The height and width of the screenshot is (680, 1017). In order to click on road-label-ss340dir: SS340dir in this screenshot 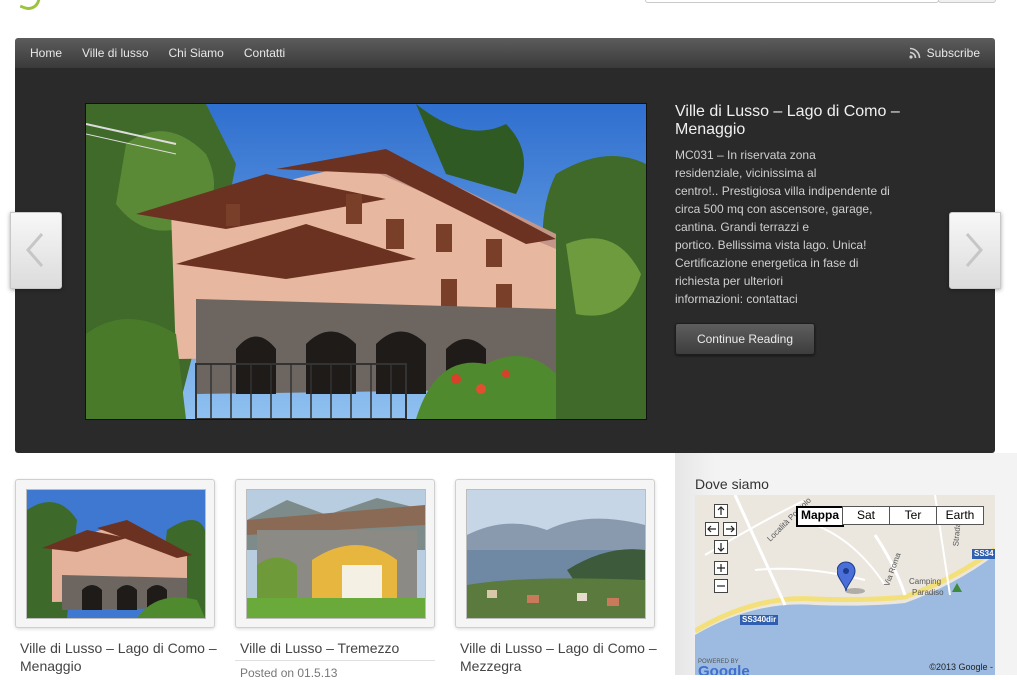, I will do `click(759, 620)`.